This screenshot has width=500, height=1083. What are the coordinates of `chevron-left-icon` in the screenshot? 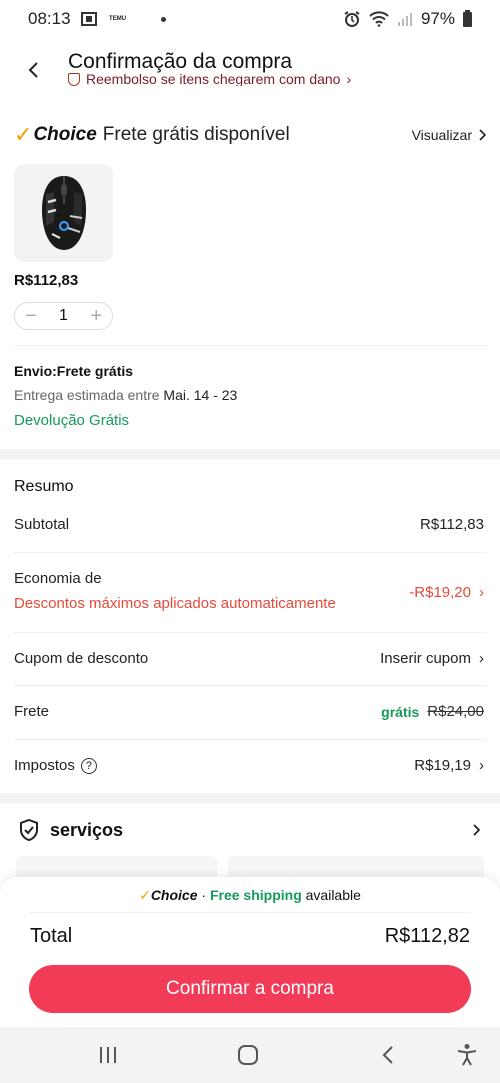 It's located at (33, 70).